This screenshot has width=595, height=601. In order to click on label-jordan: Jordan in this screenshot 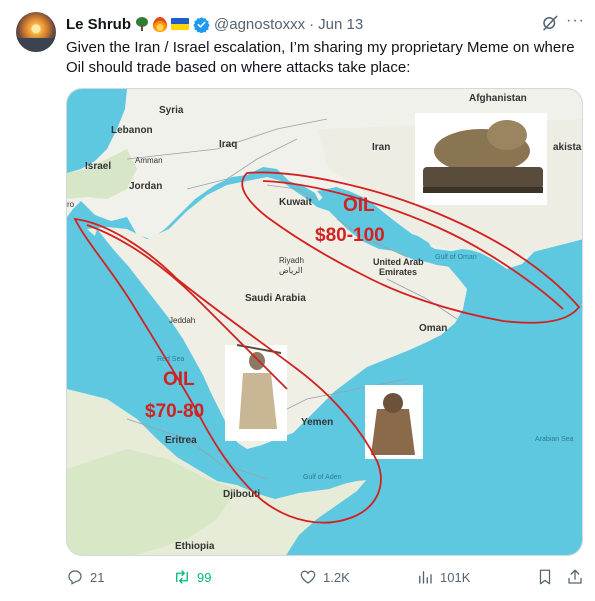, I will do `click(145, 186)`.